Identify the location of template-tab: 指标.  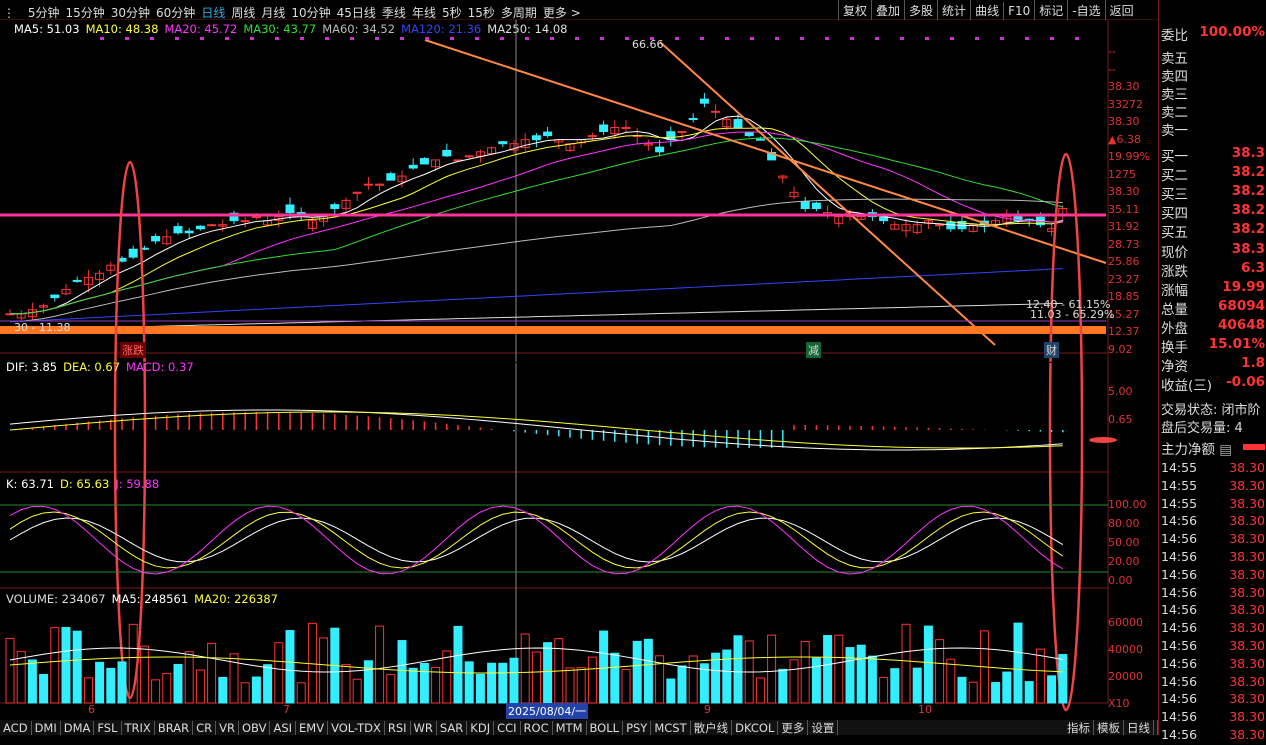
(1079, 727).